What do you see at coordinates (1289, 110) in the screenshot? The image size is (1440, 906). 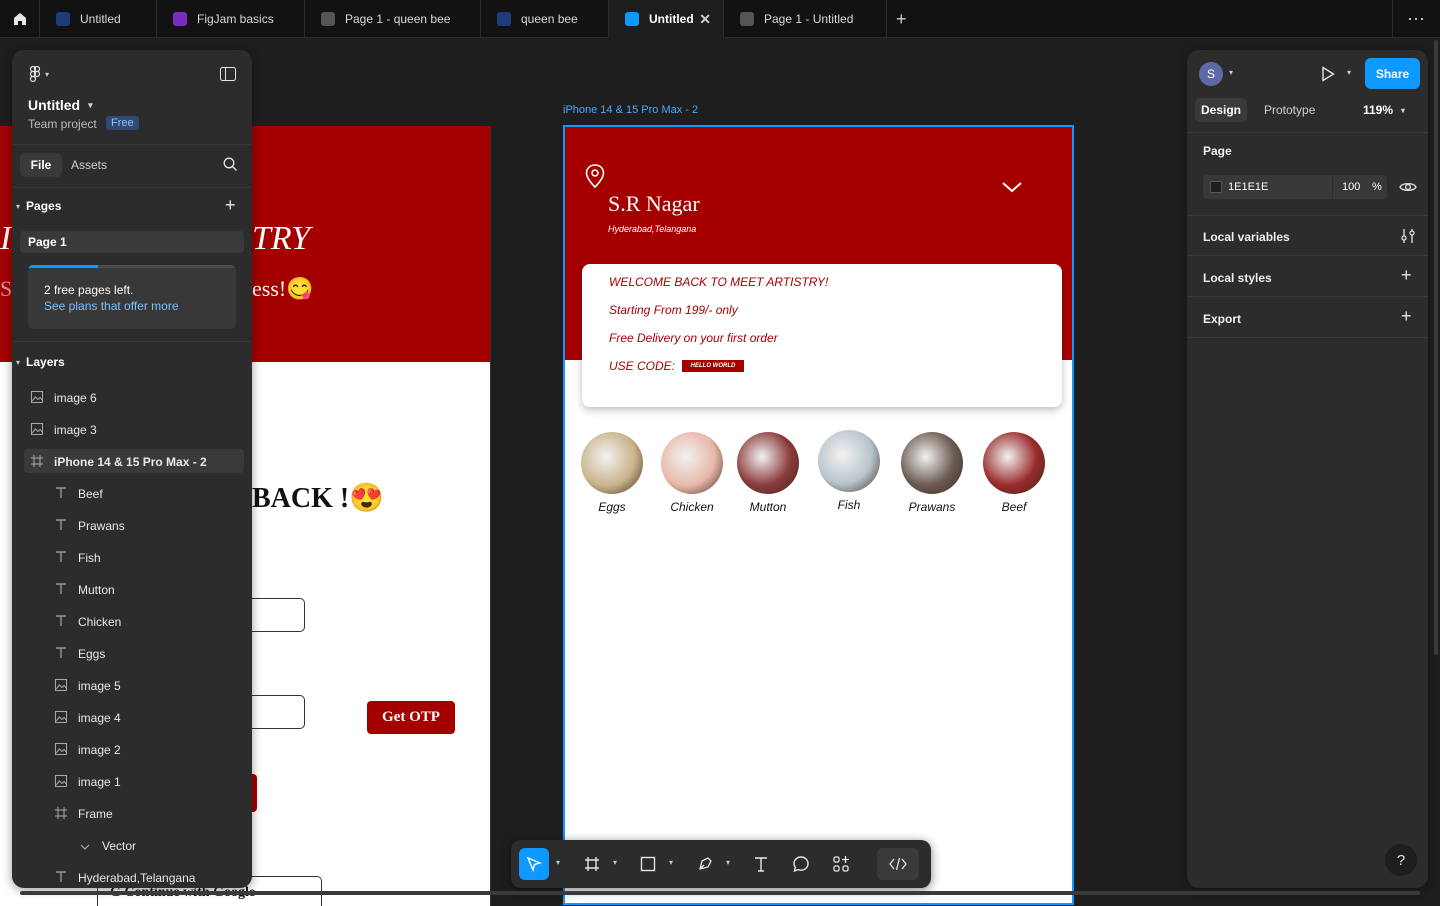 I see `tab-prototype: Prototype` at bounding box center [1289, 110].